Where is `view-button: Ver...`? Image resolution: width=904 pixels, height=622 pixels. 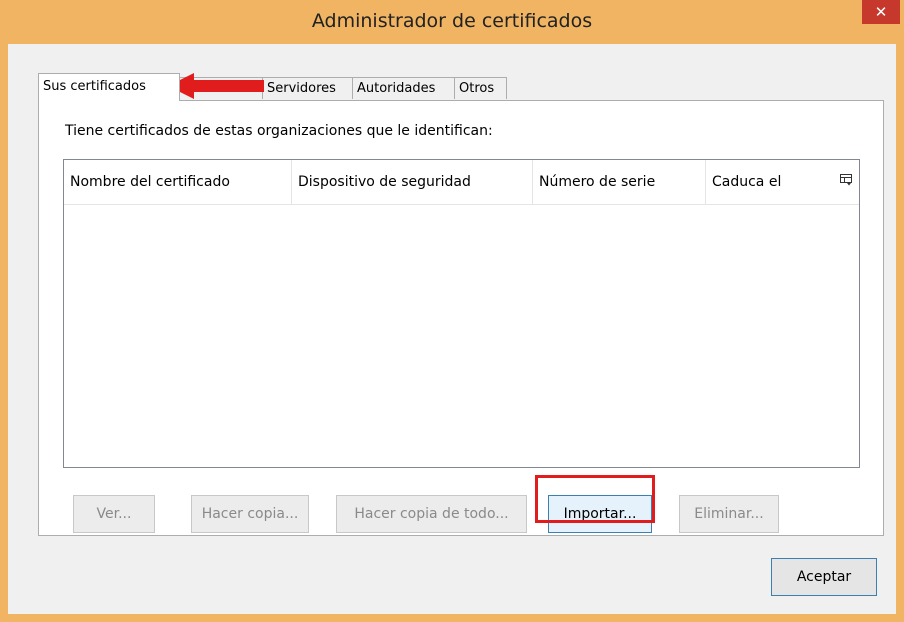 view-button: Ver... is located at coordinates (114, 514).